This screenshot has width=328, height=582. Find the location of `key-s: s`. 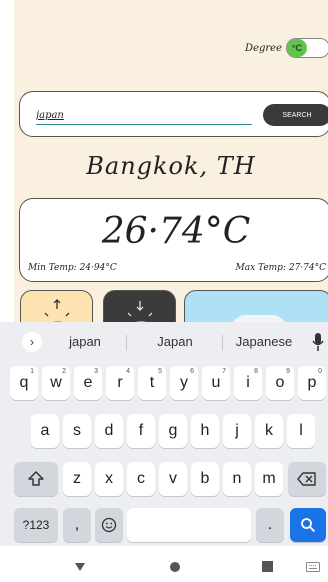

key-s: s is located at coordinates (77, 431).